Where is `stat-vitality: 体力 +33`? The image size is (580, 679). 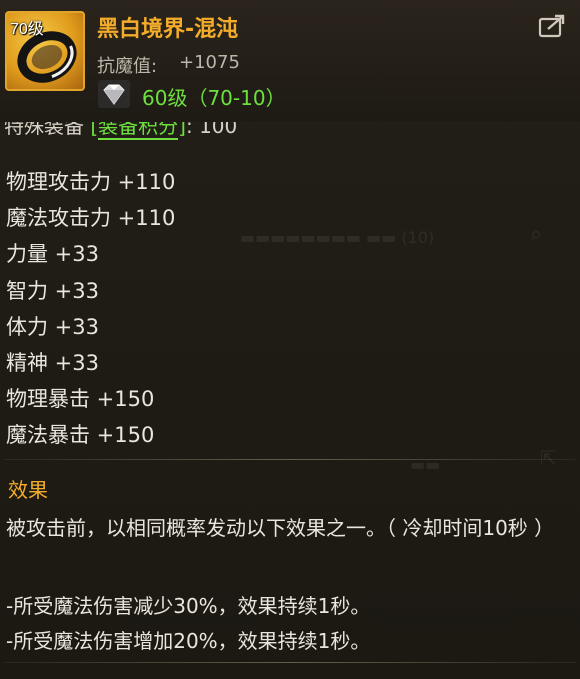 stat-vitality: 体力 +33 is located at coordinates (52, 326).